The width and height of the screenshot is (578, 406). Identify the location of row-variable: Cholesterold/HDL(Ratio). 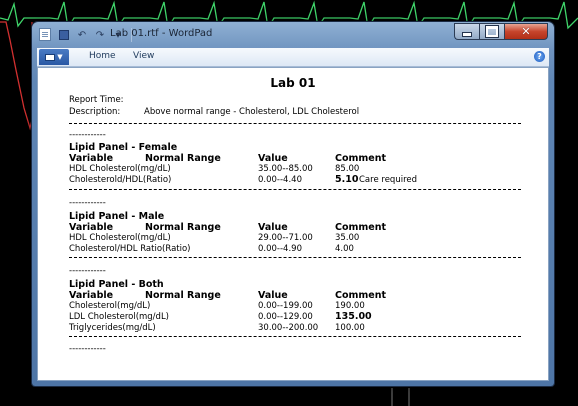
(120, 180).